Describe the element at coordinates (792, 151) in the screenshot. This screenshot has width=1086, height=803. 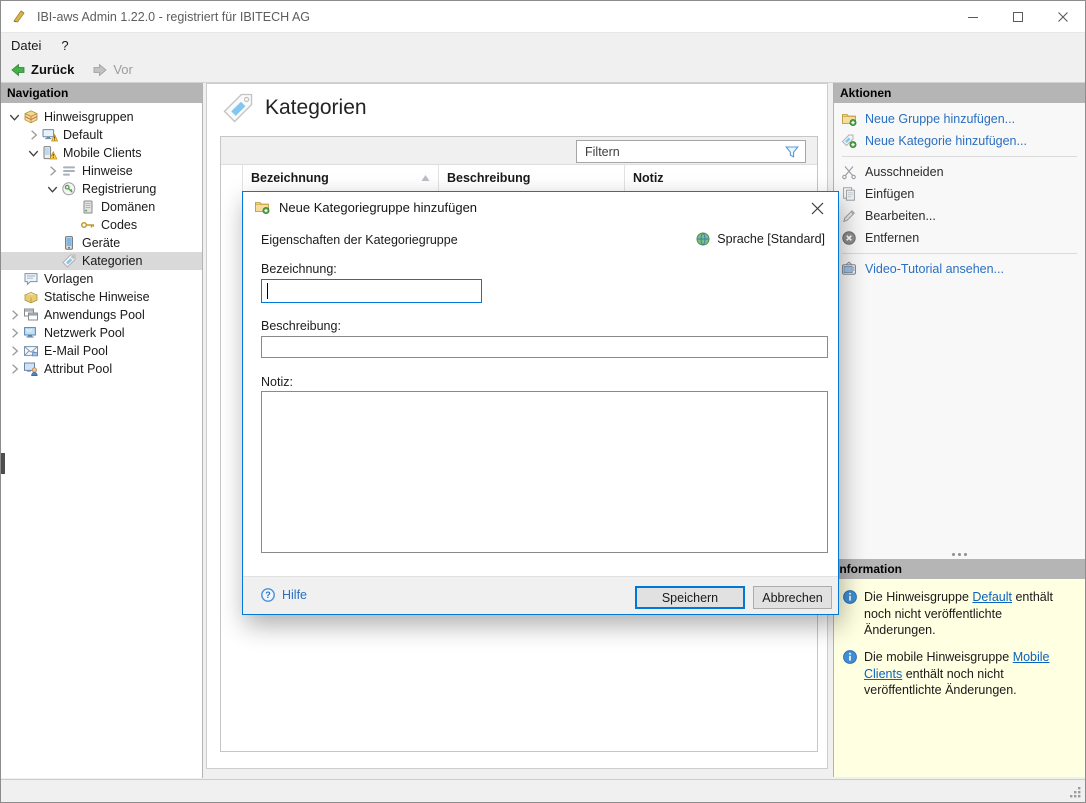
I see `filter-button` at that location.